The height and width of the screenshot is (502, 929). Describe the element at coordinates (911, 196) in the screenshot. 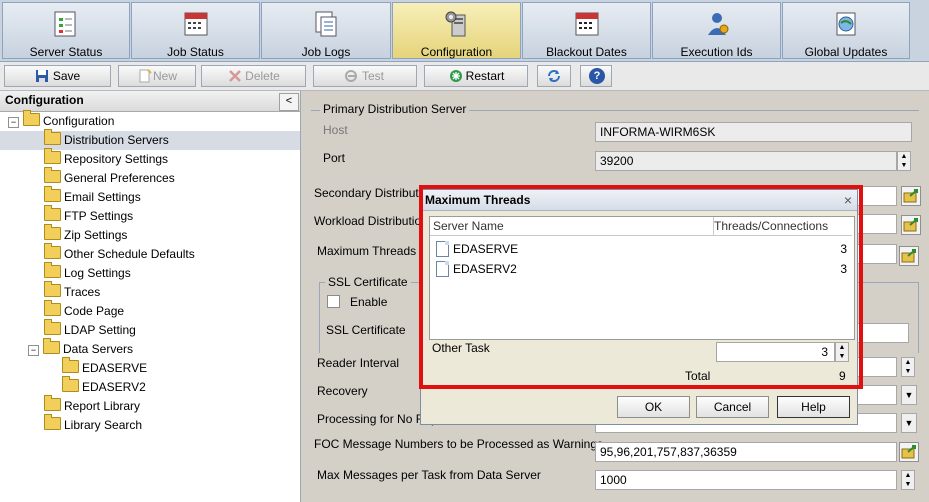

I see `secondary-browse-button` at that location.